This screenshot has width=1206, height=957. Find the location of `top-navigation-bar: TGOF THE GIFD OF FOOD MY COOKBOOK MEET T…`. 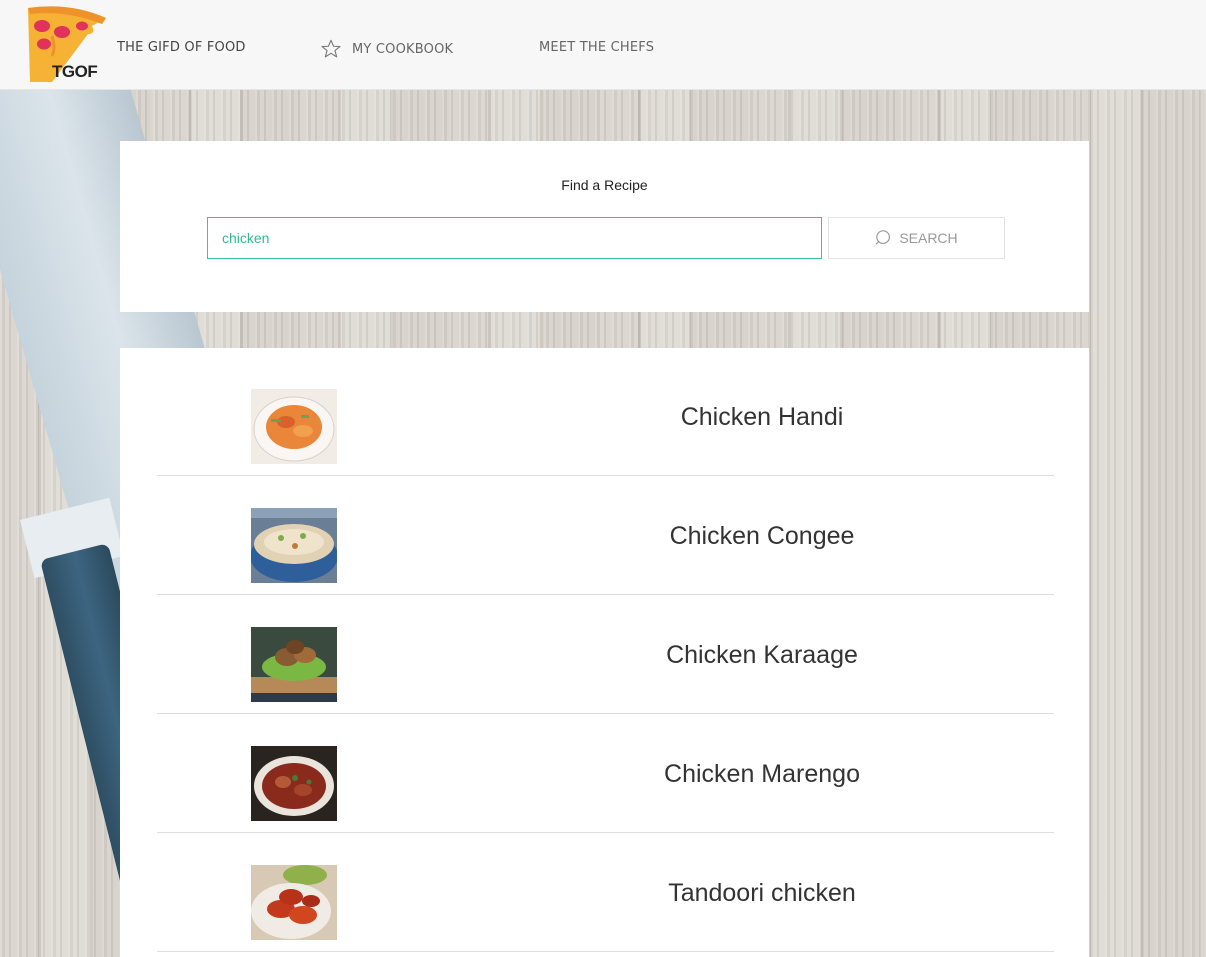

top-navigation-bar: TGOF THE GIFD OF FOOD MY COOKBOOK MEET T… is located at coordinates (603, 45).